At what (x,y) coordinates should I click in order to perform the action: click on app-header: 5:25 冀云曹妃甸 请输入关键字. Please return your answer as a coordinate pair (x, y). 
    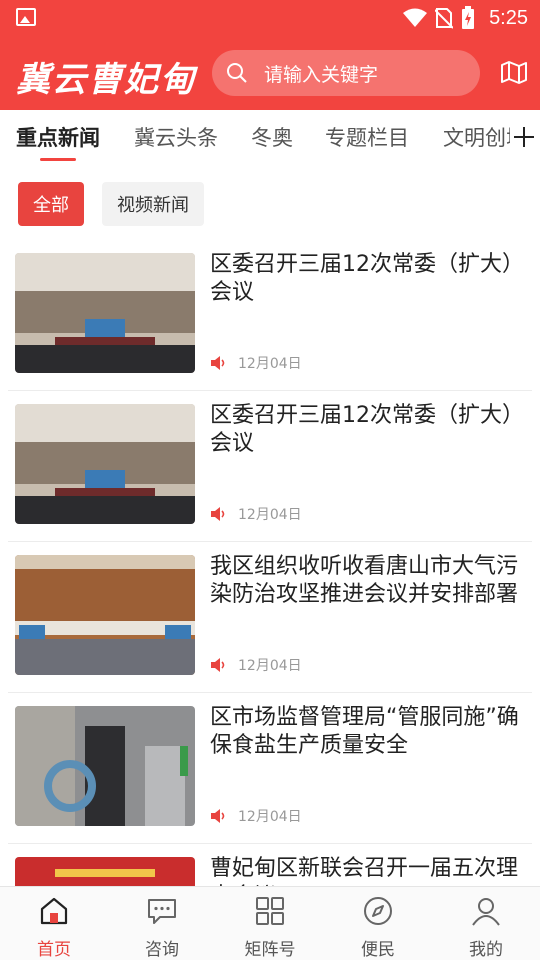
    Looking at the image, I should click on (270, 55).